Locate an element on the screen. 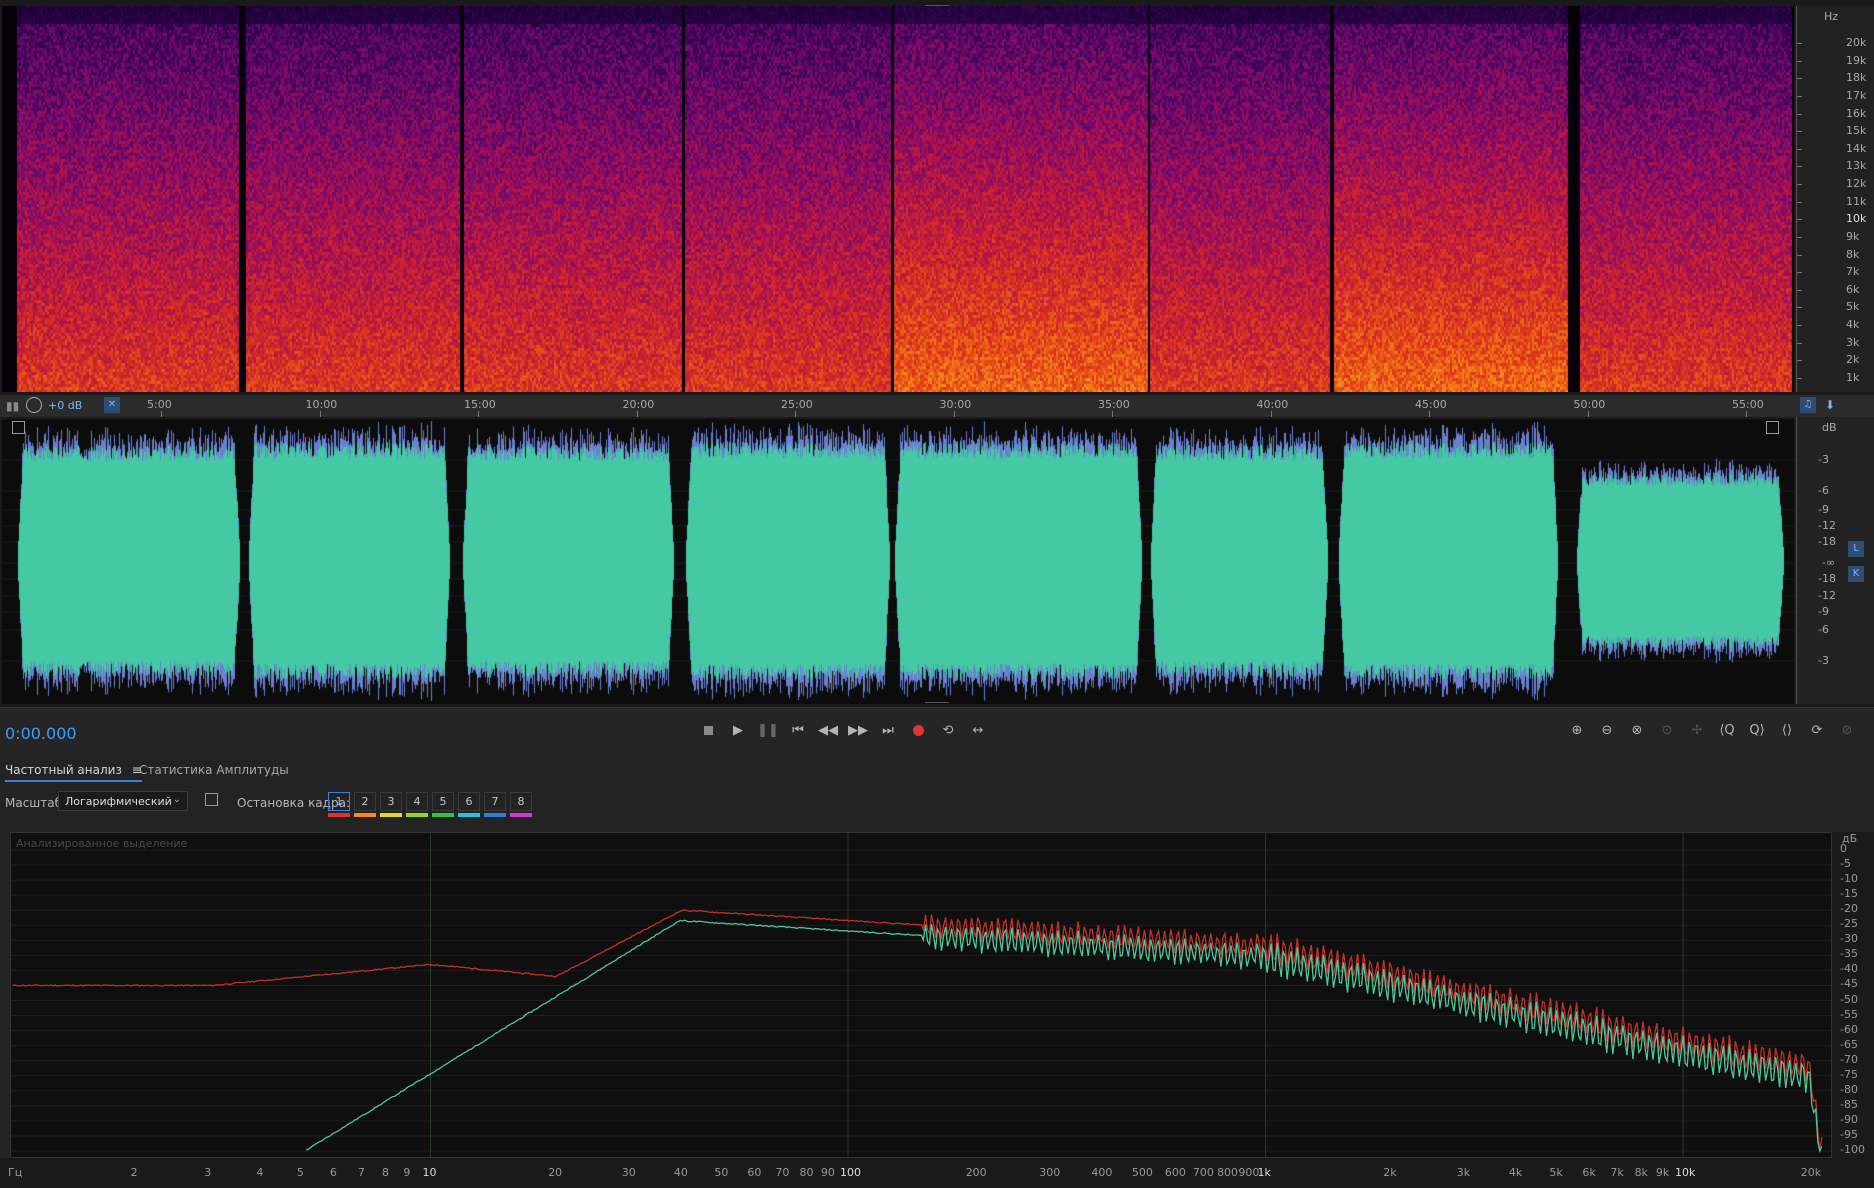 This screenshot has height=1188, width=1874. panel-resize-handle is located at coordinates (937, 3).